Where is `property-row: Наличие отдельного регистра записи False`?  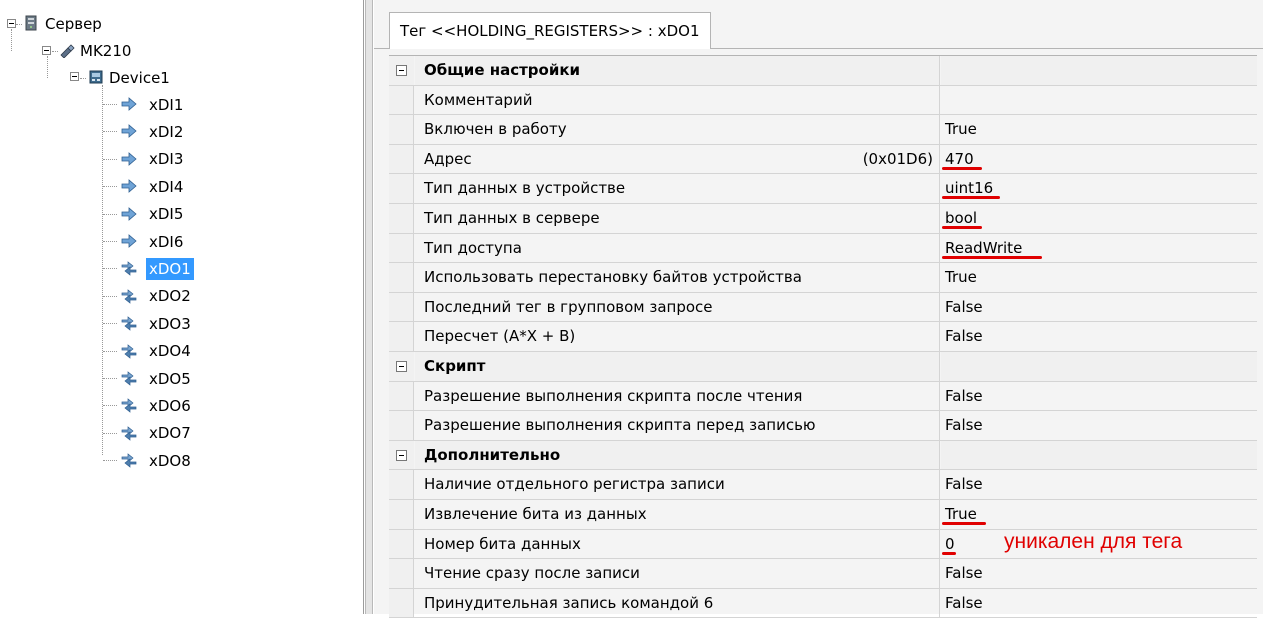
property-row: Наличие отдельного регистра записи False is located at coordinates (823, 485).